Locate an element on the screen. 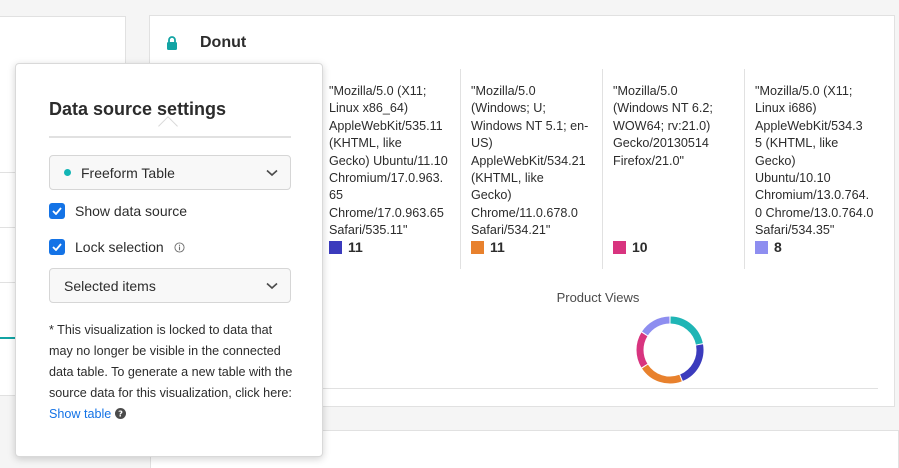 The height and width of the screenshot is (468, 899). data-source-dropdown: Freeform Table is located at coordinates (170, 172).